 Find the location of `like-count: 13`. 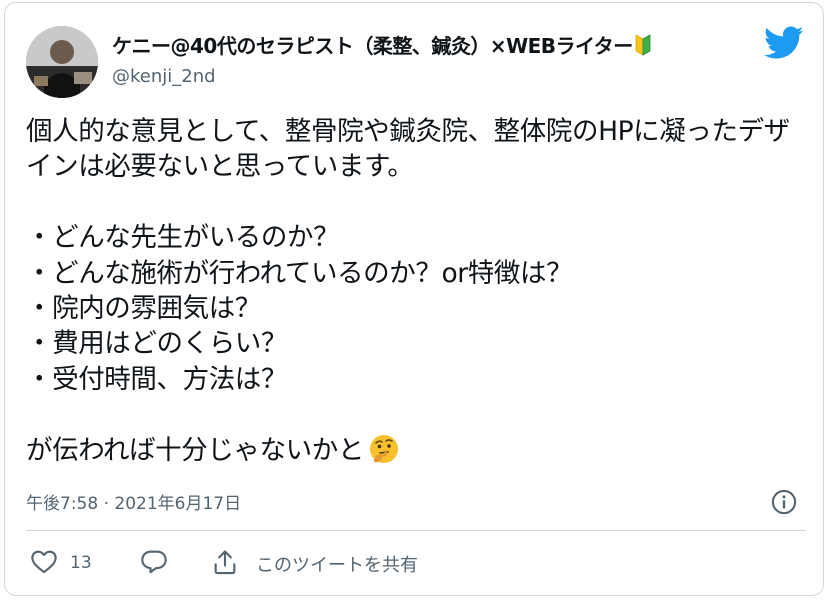

like-count: 13 is located at coordinates (81, 563).